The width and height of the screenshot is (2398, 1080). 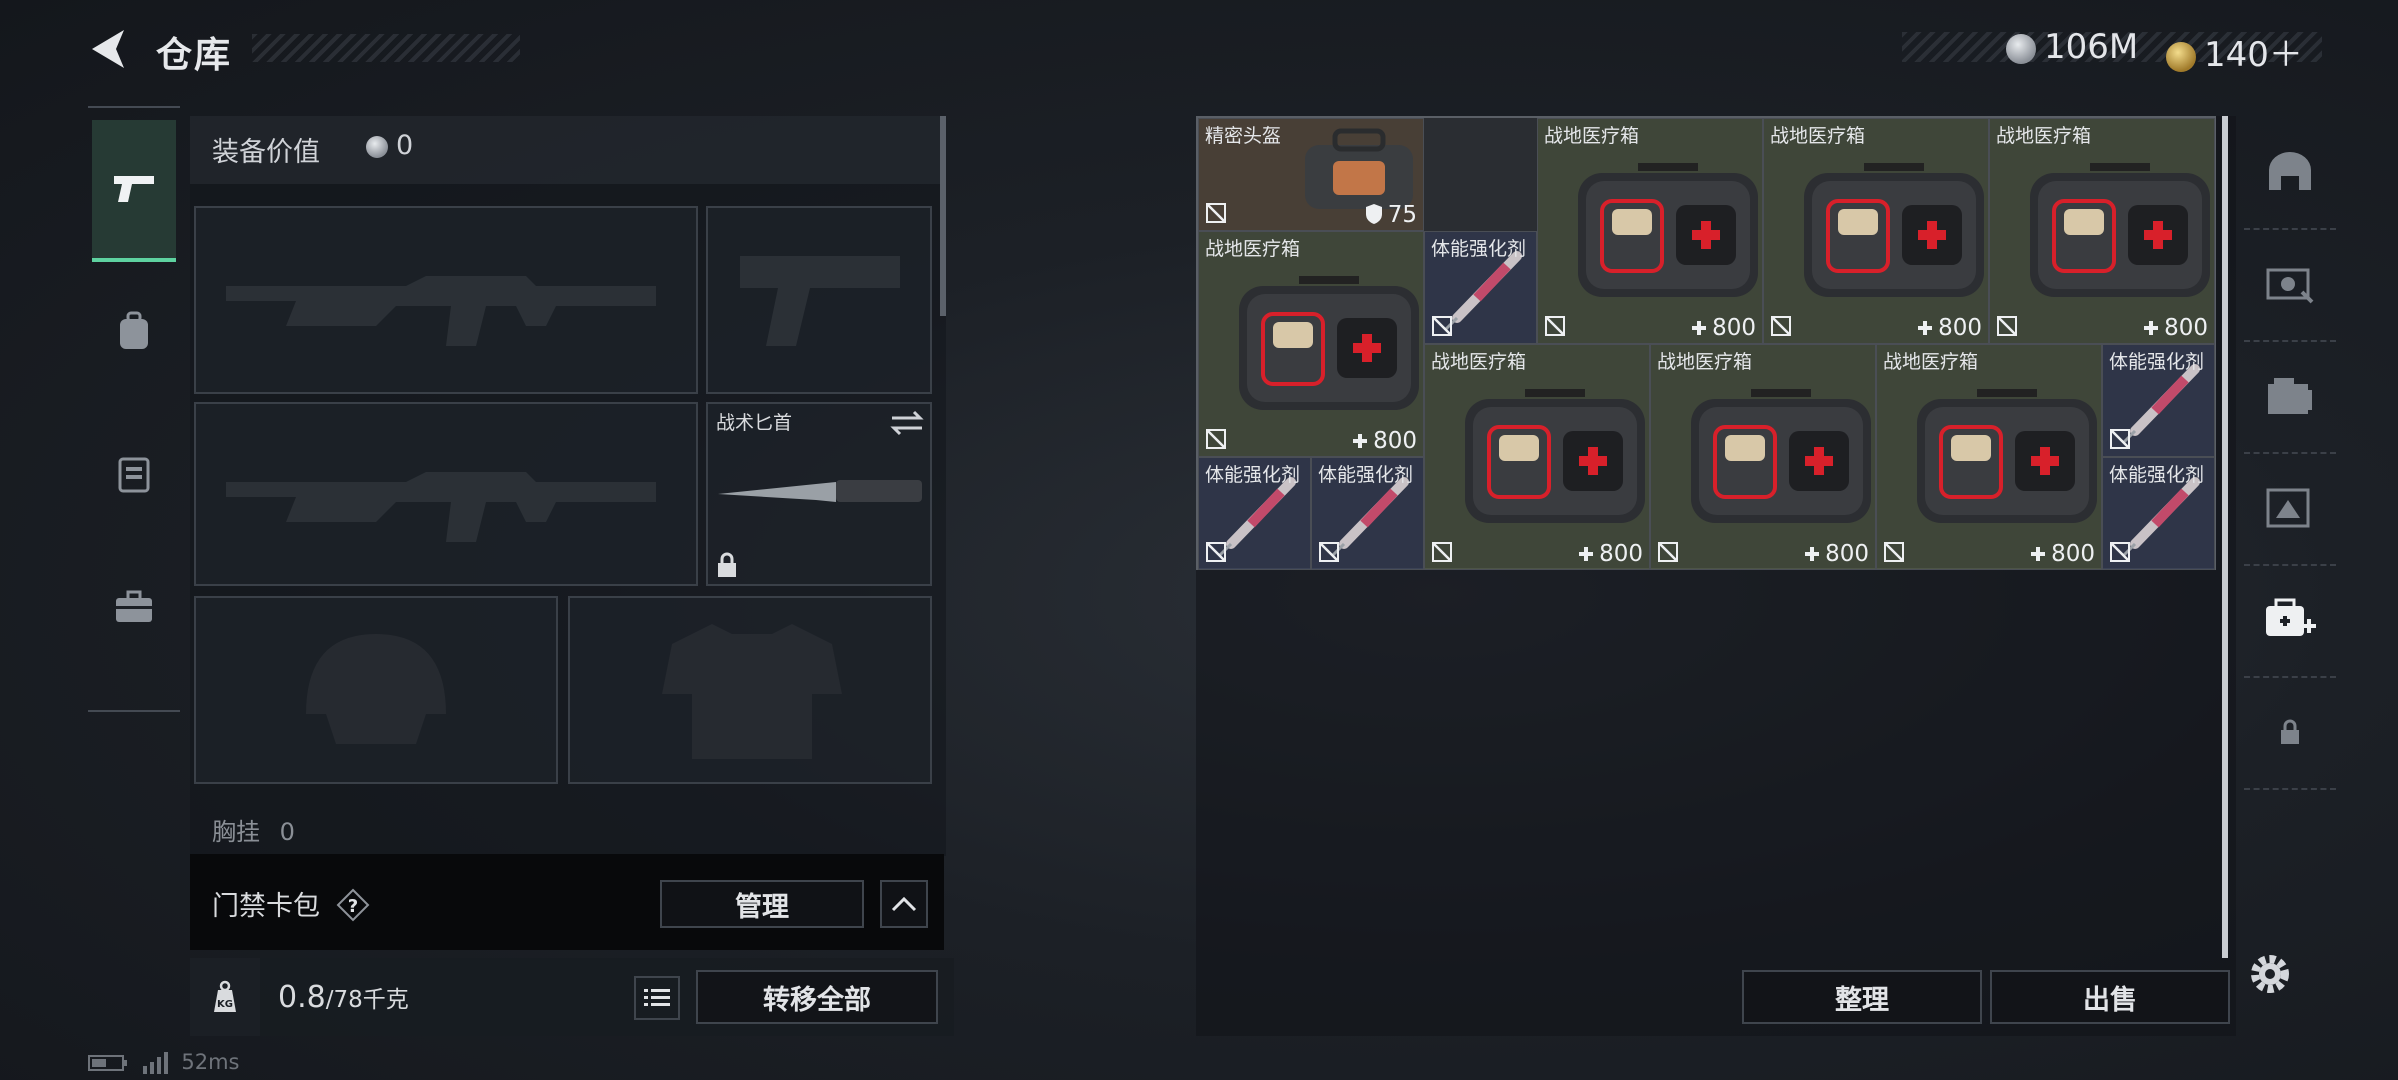 I want to click on tab-medical-category, so click(x=2290, y=621).